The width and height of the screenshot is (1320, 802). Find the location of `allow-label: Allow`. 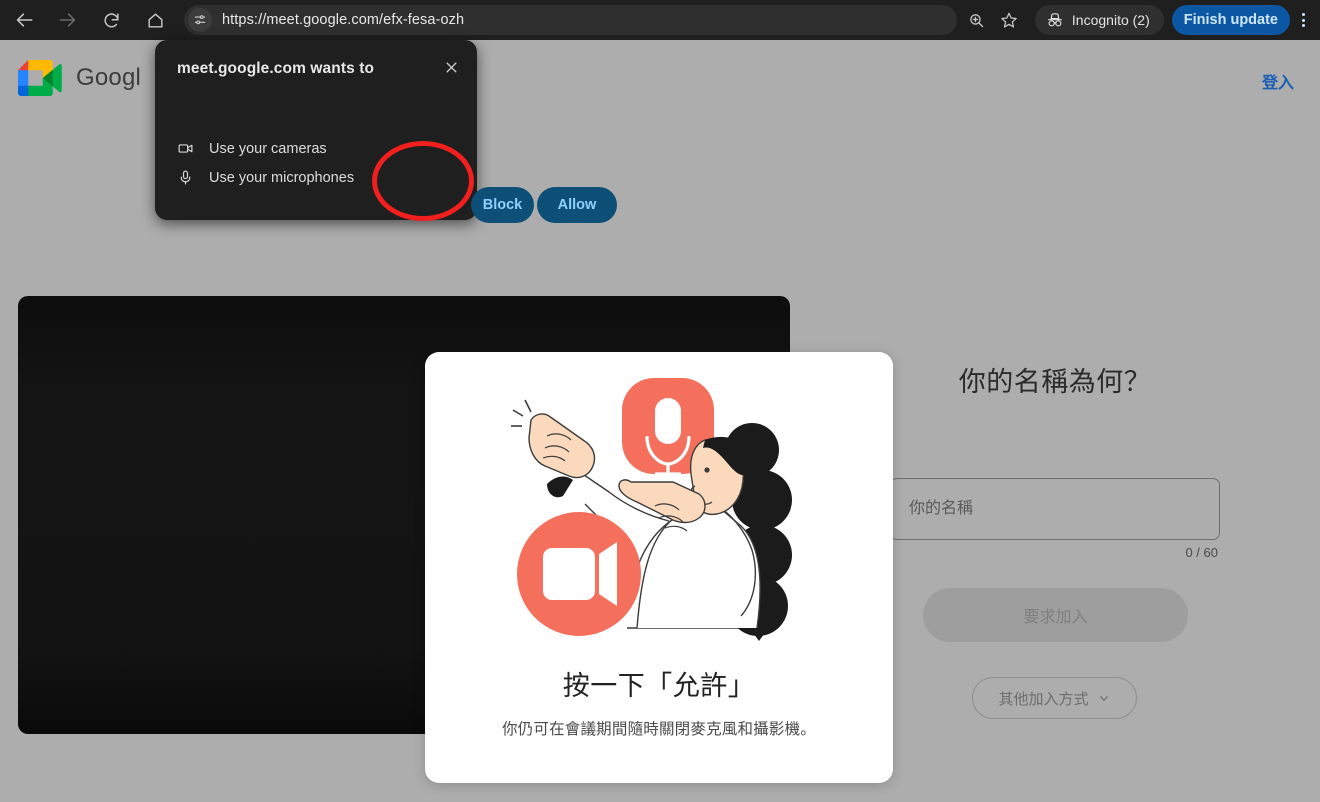

allow-label: Allow is located at coordinates (577, 205).